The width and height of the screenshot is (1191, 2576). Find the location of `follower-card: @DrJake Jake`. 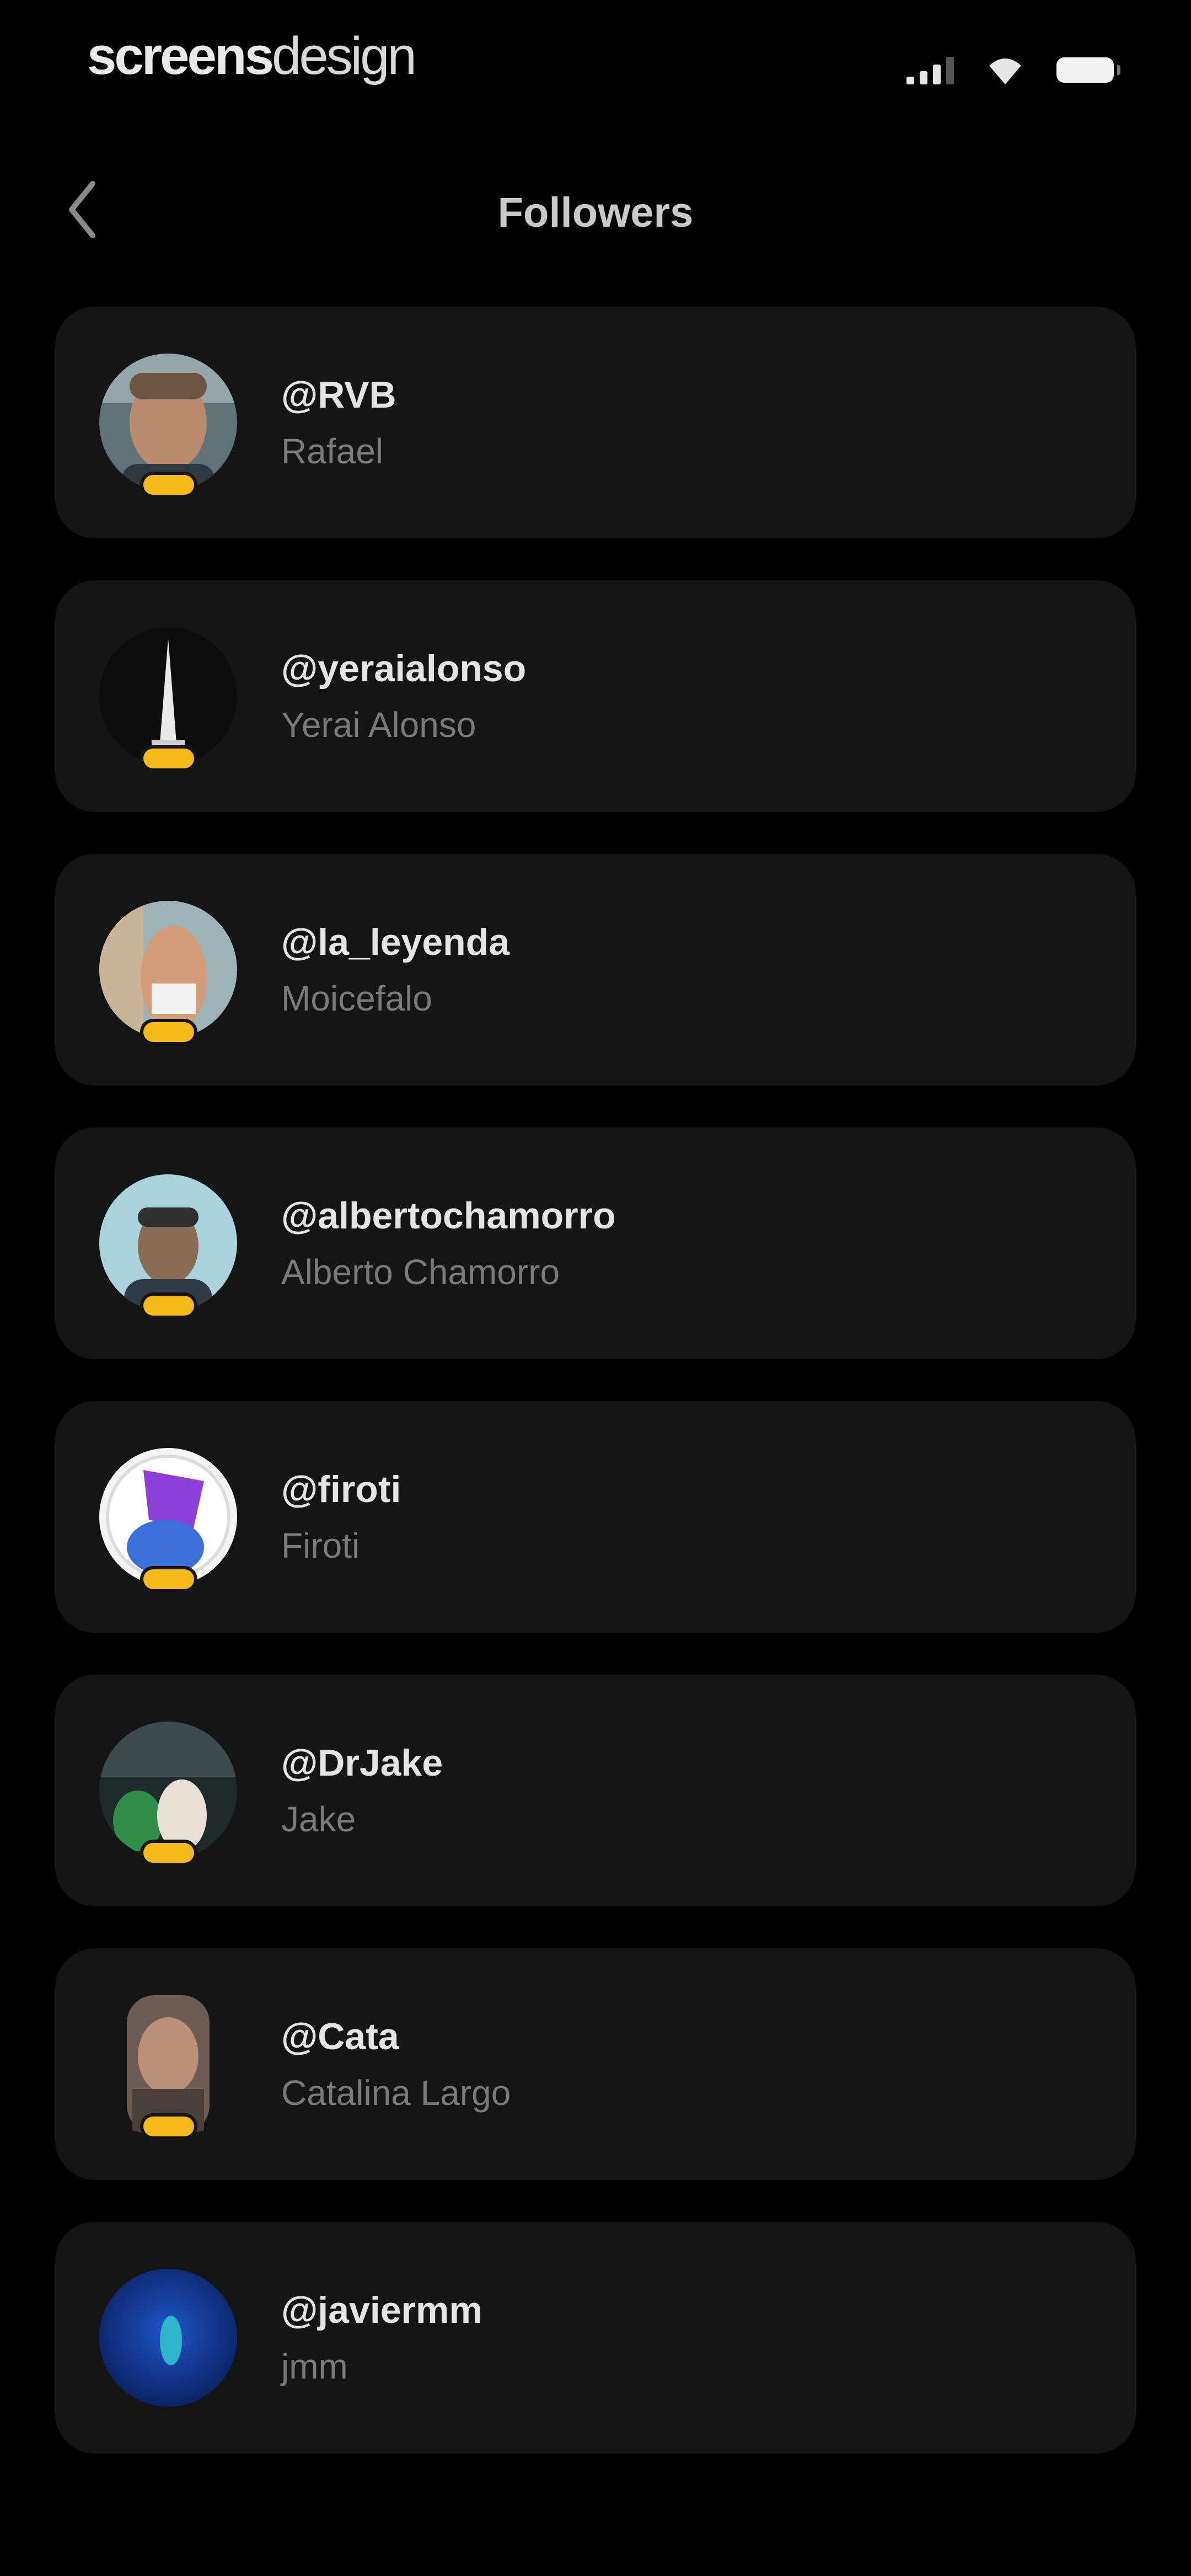

follower-card: @DrJake Jake is located at coordinates (595, 1790).